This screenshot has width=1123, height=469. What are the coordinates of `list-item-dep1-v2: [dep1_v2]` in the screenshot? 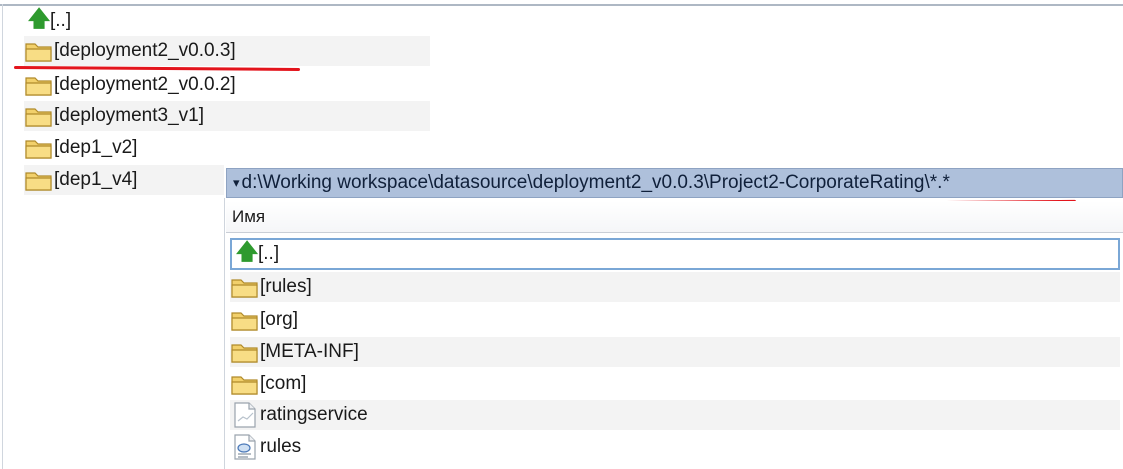 It's located at (227, 148).